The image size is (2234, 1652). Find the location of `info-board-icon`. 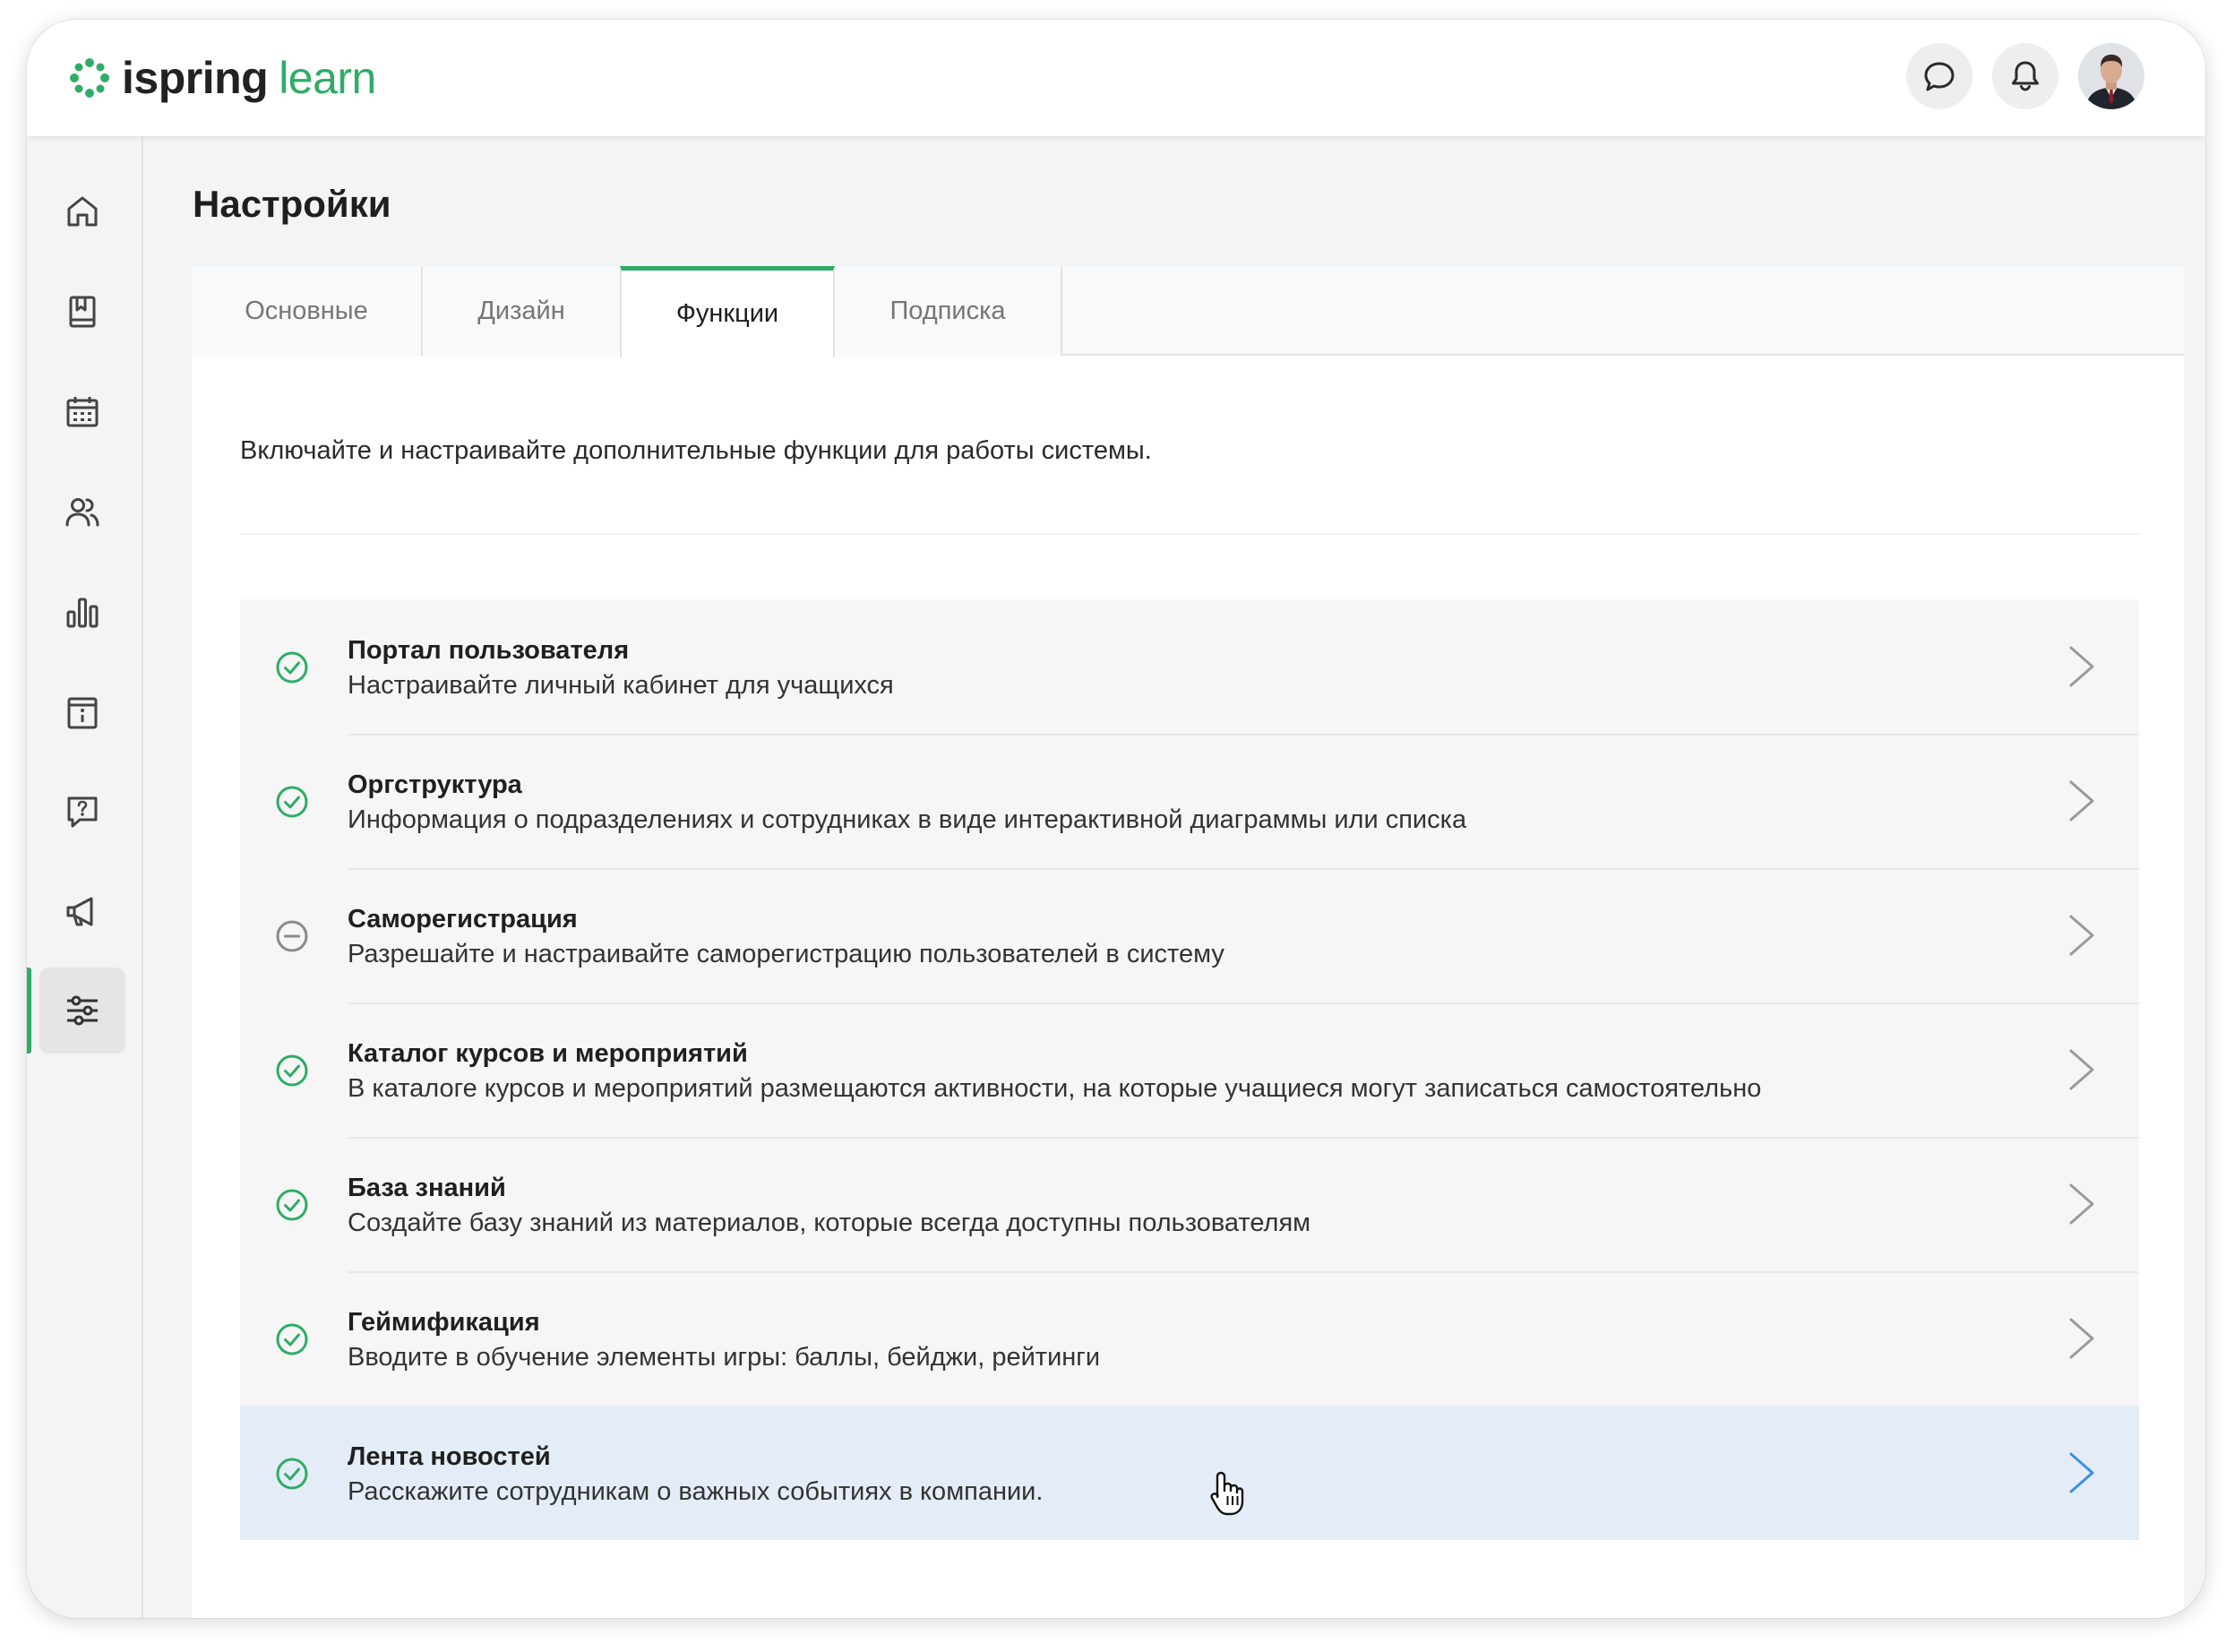

info-board-icon is located at coordinates (82, 713).